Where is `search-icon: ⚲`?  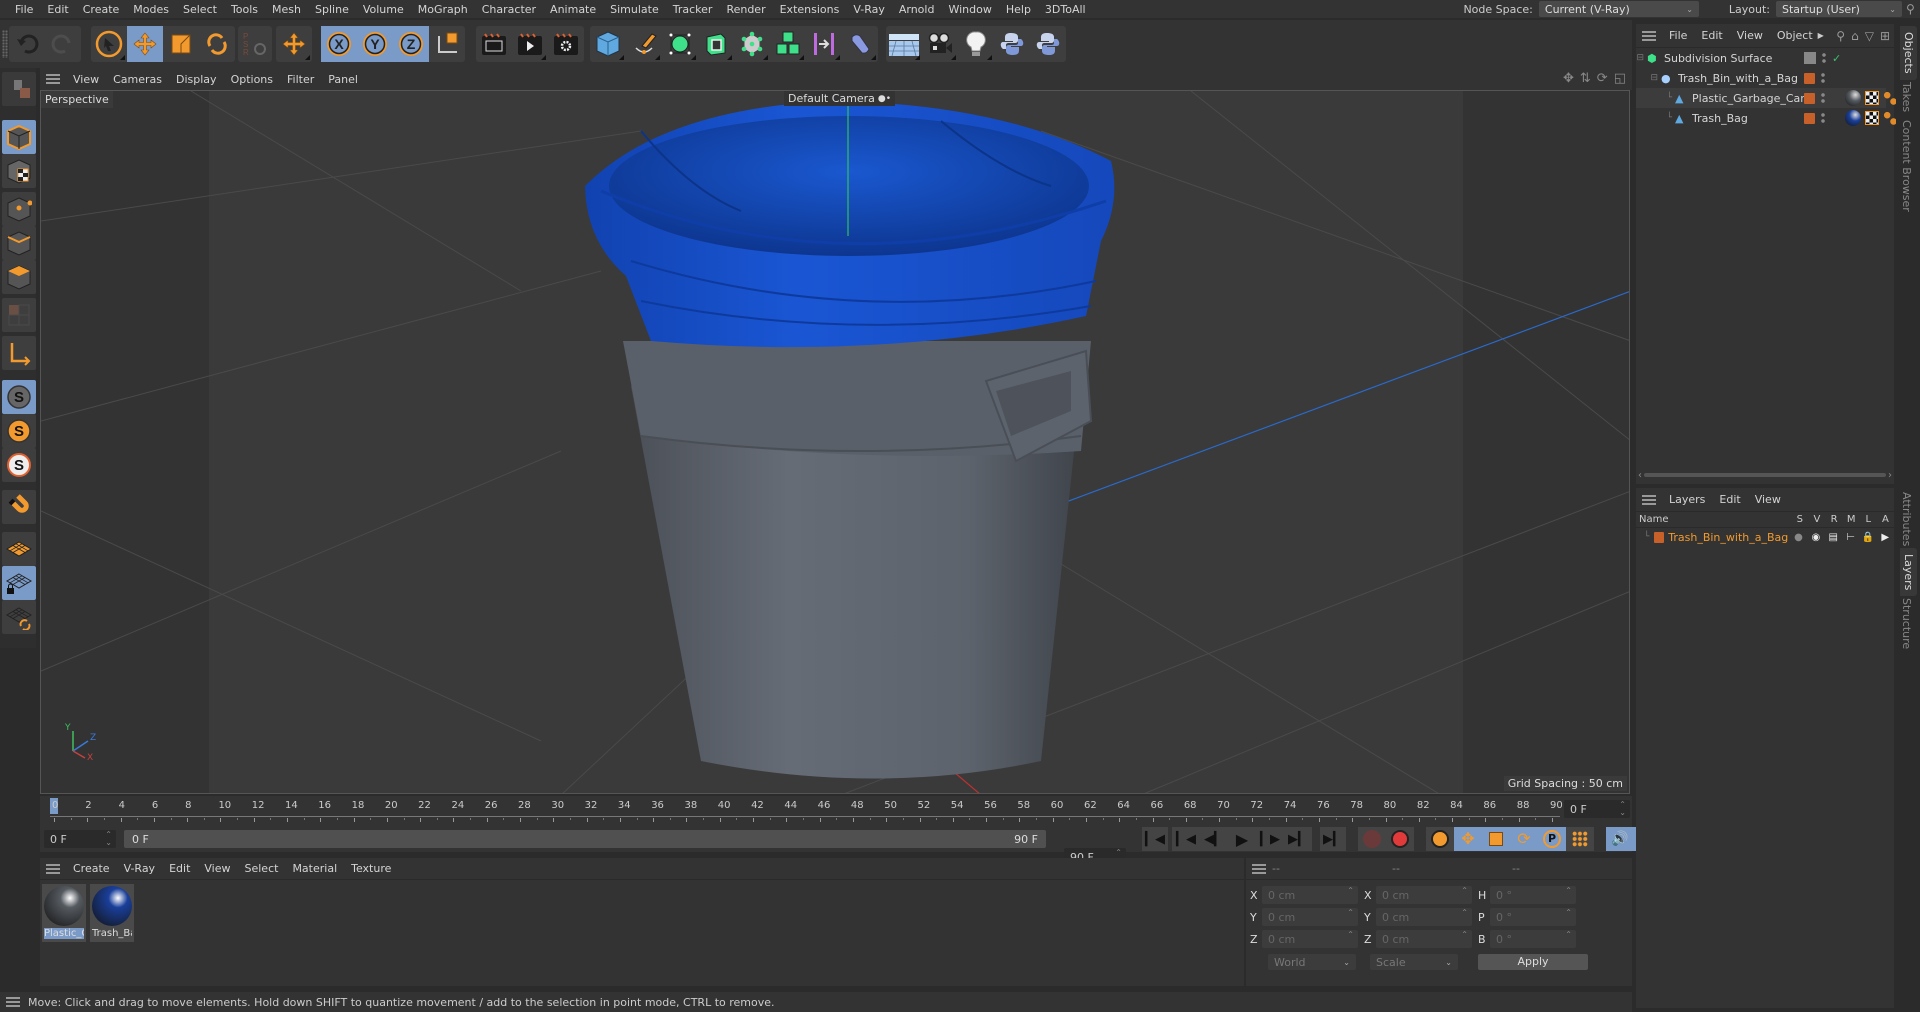 search-icon: ⚲ is located at coordinates (1913, 9).